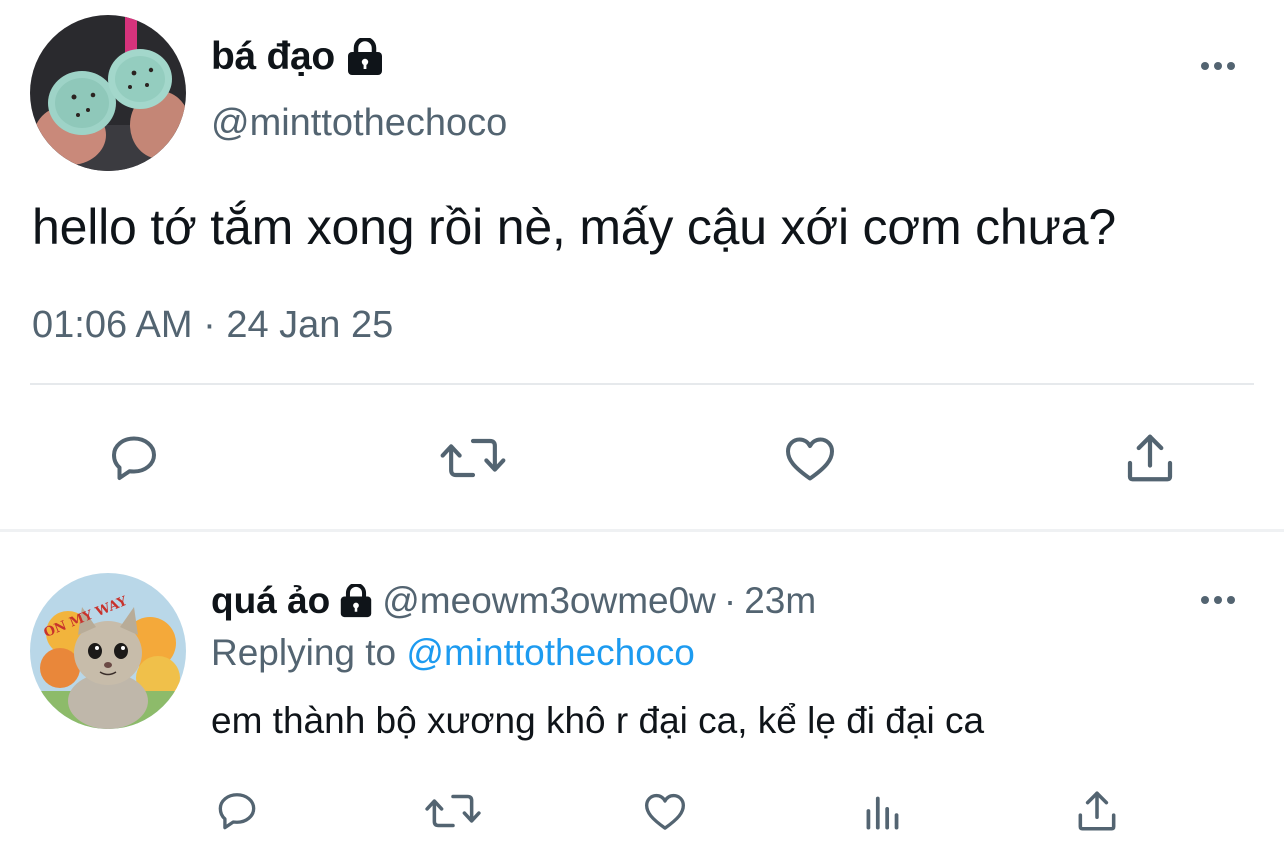  I want to click on avatar, so click(108, 93).